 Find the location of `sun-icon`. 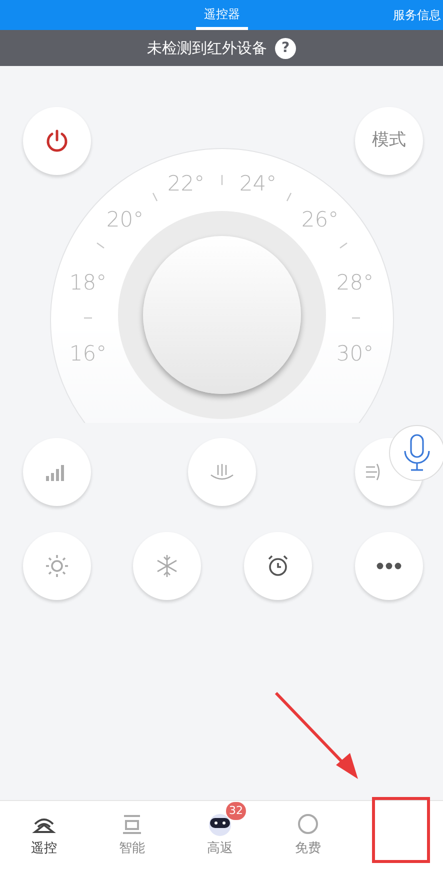

sun-icon is located at coordinates (57, 566).